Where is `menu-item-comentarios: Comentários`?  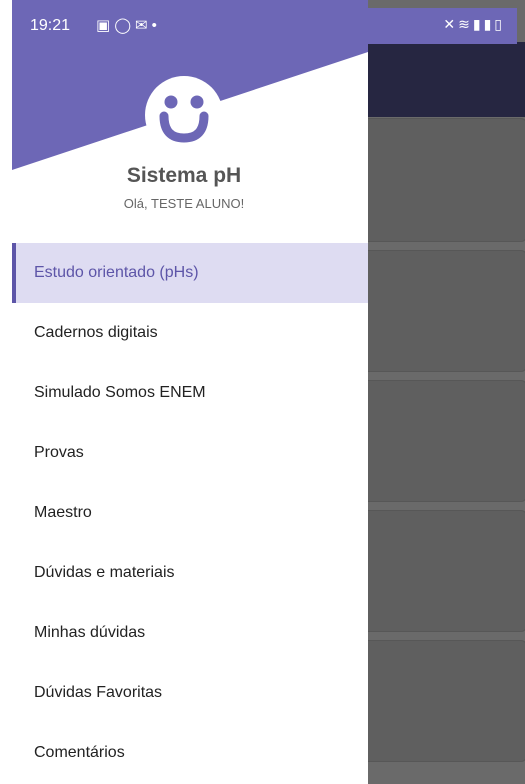 menu-item-comentarios: Comentários is located at coordinates (190, 753).